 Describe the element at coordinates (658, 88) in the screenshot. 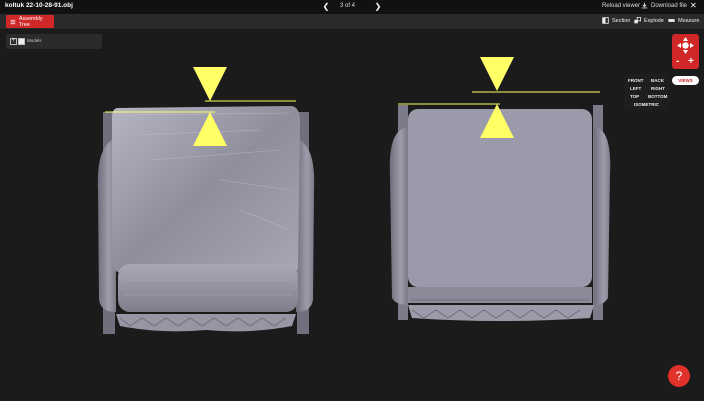

I see `view-right: RIGHT` at that location.